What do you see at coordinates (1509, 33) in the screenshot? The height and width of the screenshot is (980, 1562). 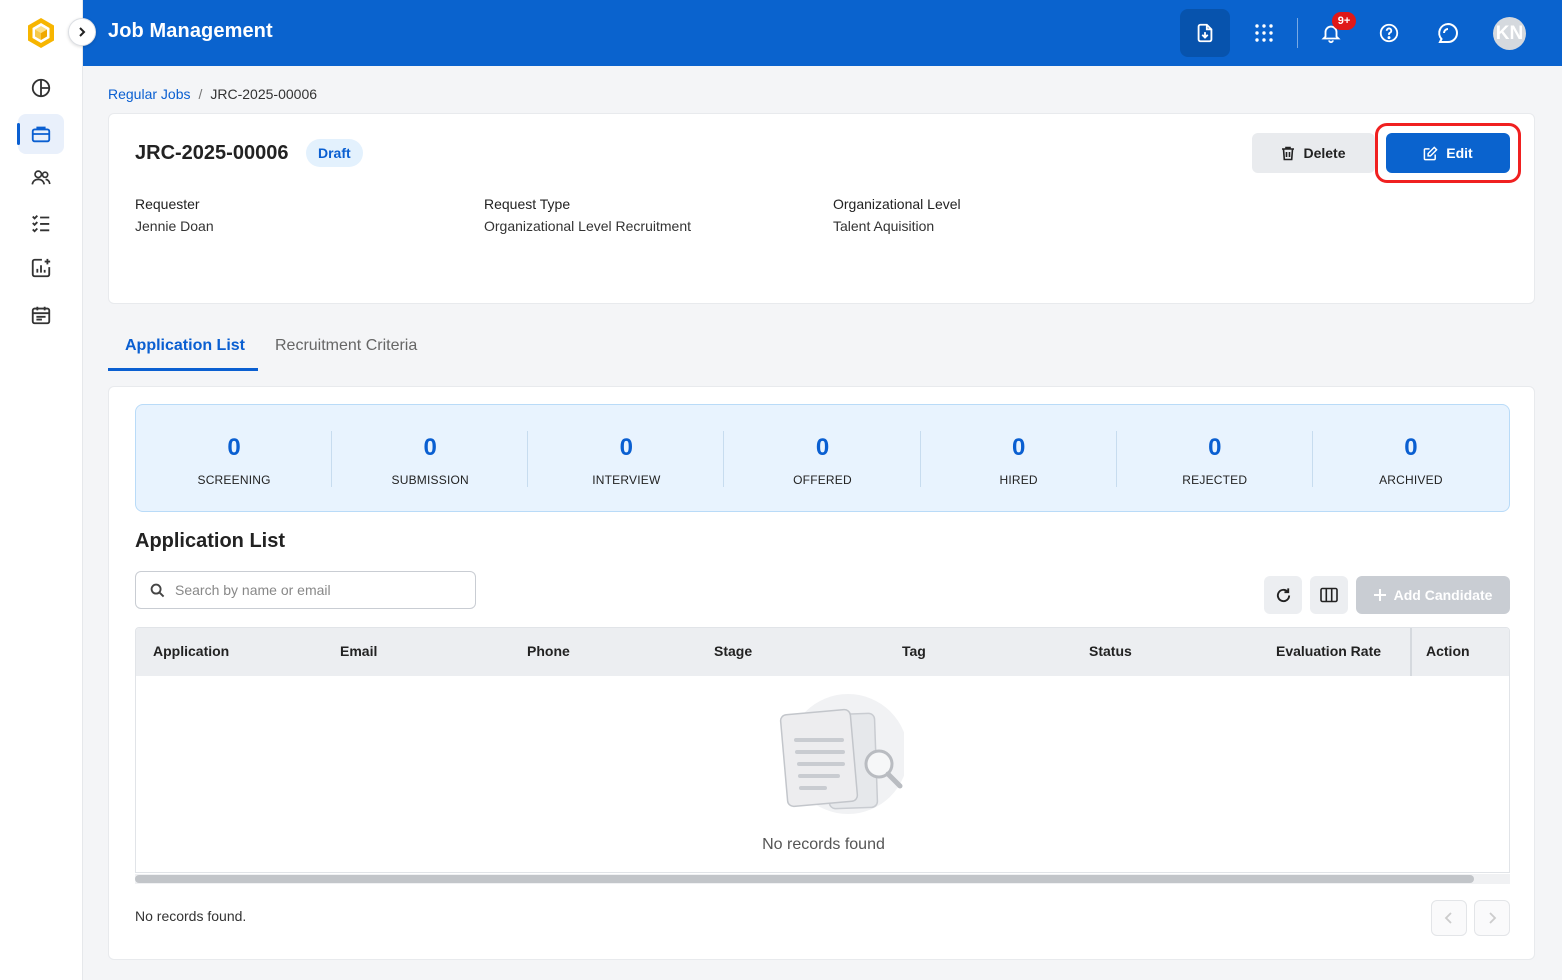 I see `user-avatar: KN` at bounding box center [1509, 33].